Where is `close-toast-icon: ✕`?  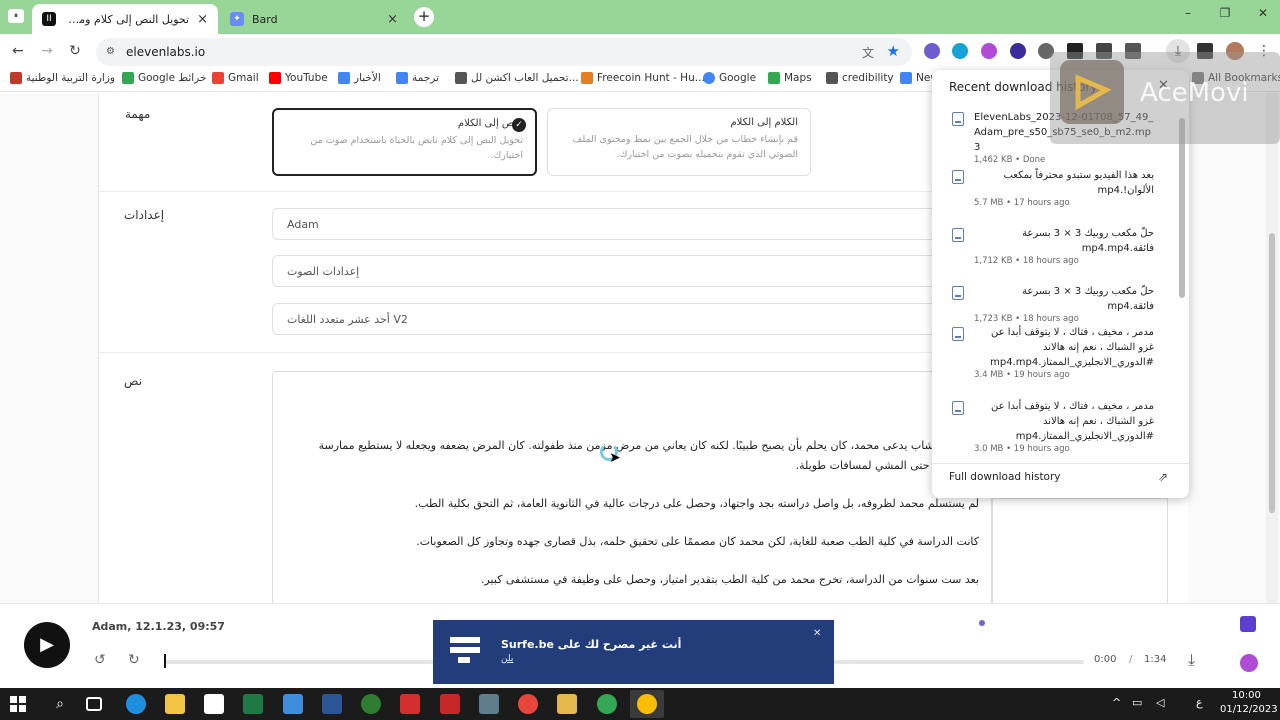
close-toast-icon: ✕ is located at coordinates (817, 633).